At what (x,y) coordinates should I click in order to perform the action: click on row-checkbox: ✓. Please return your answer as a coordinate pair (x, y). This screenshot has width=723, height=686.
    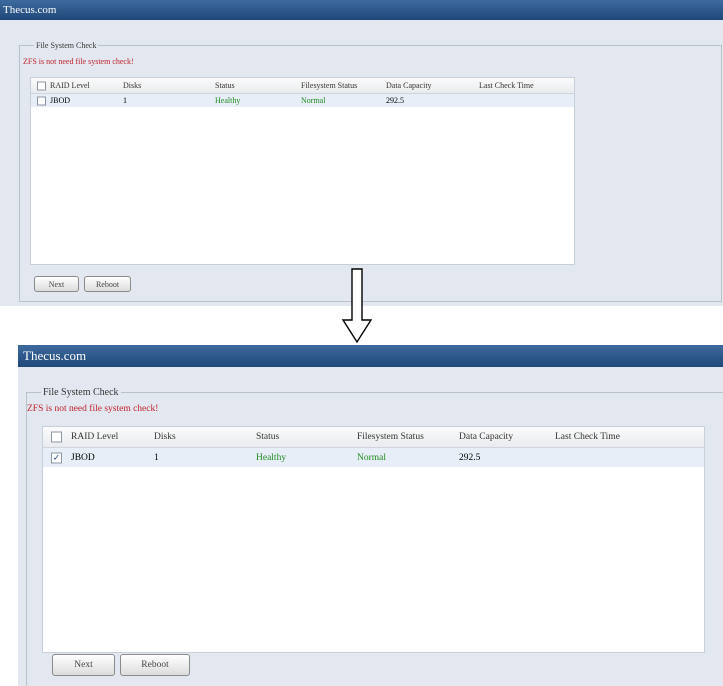
    Looking at the image, I should click on (56, 457).